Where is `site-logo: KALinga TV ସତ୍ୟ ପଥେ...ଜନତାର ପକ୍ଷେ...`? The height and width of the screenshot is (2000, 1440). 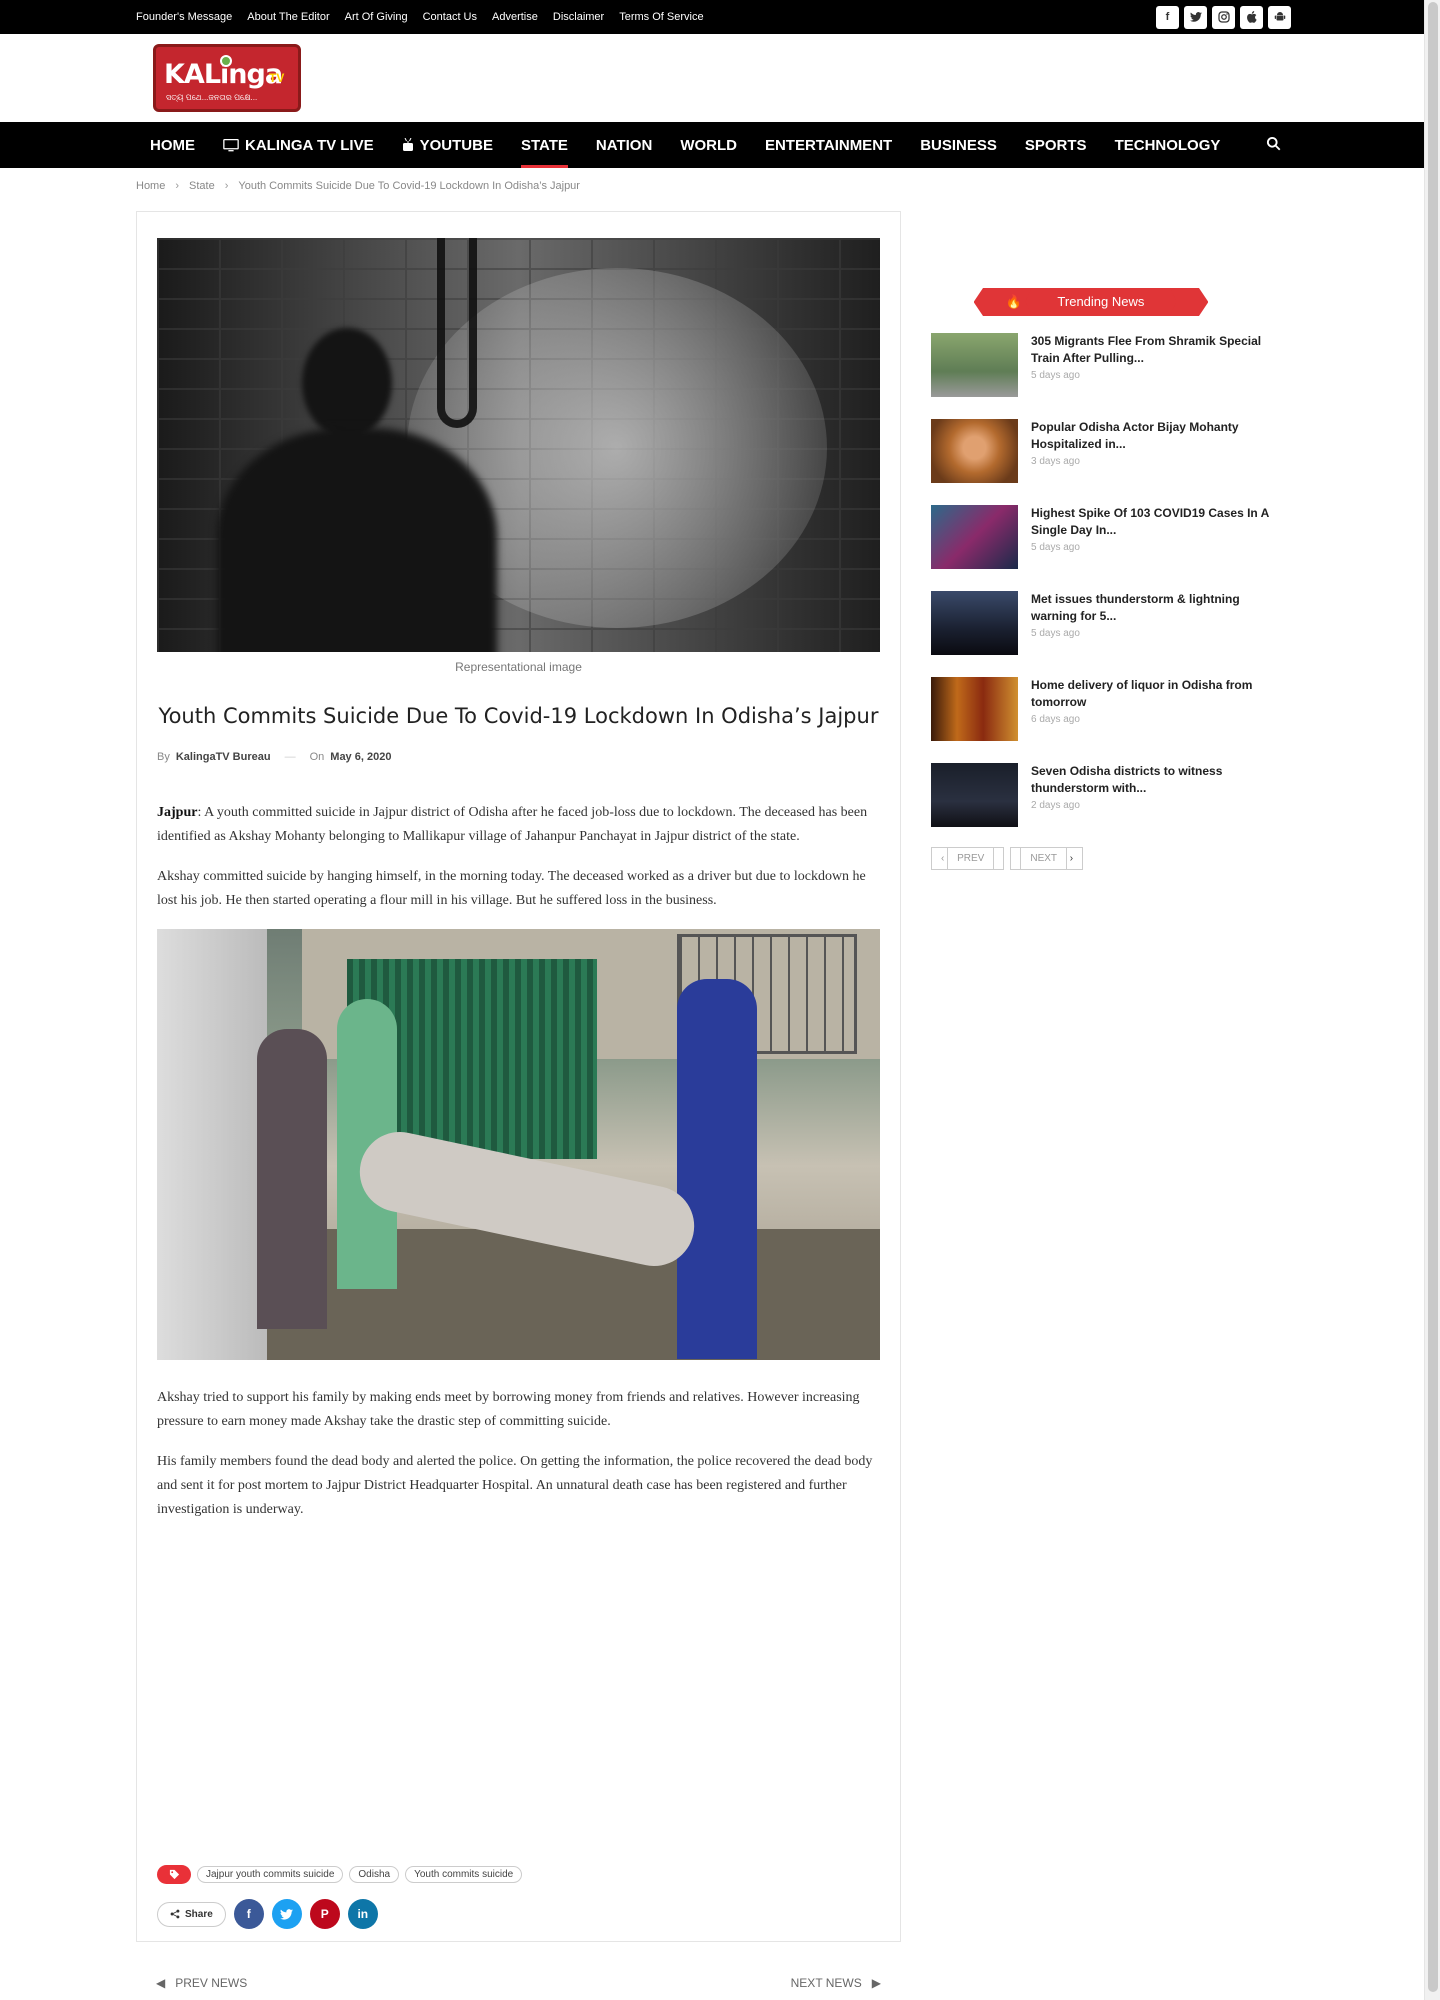
site-logo: KALinga TV ସତ୍ୟ ପଥେ...ଜନତାର ପକ୍ଷେ... is located at coordinates (227, 78).